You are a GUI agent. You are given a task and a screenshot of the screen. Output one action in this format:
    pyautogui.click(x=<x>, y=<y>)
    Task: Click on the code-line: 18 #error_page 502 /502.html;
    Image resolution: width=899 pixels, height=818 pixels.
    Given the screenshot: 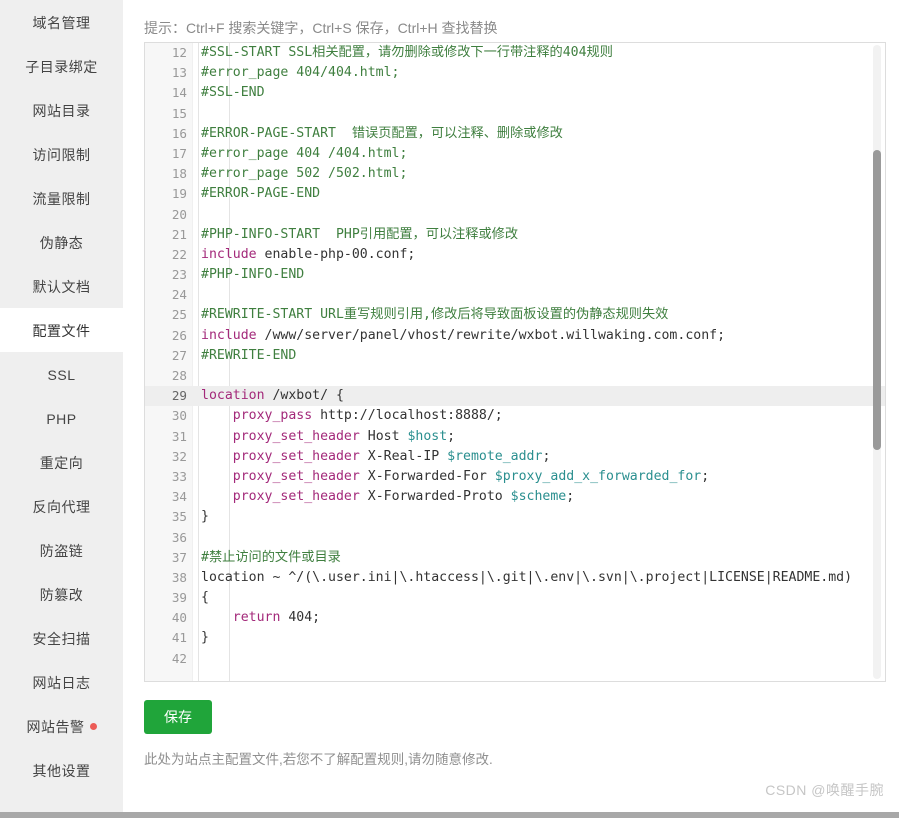 What is the action you would take?
    pyautogui.click(x=515, y=174)
    